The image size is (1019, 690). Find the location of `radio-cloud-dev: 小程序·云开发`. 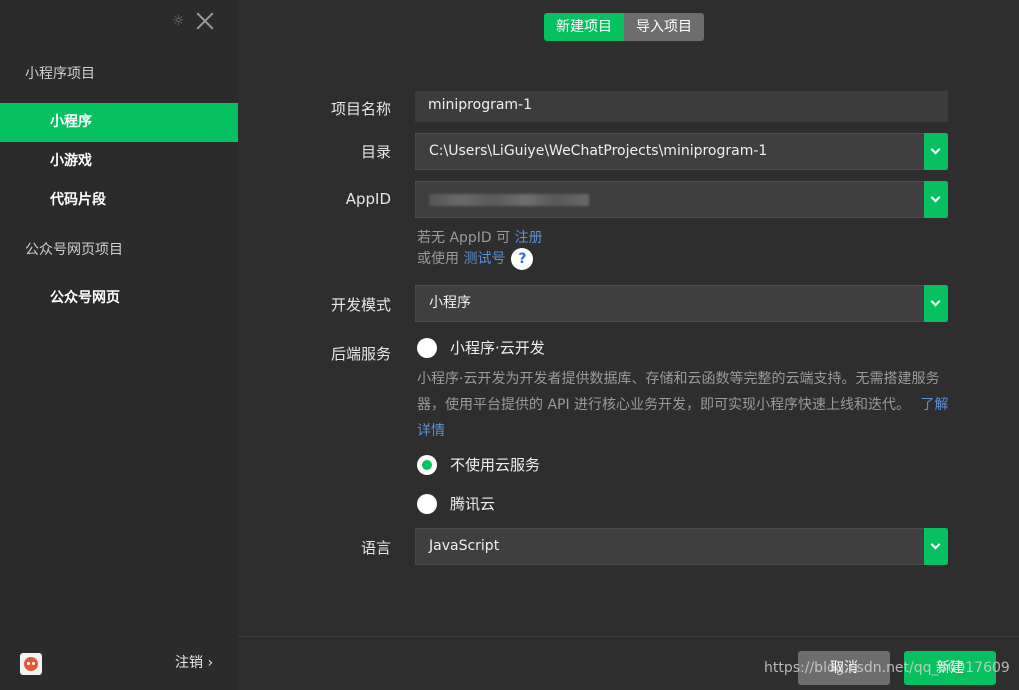

radio-cloud-dev: 小程序·云开发 is located at coordinates (481, 347).